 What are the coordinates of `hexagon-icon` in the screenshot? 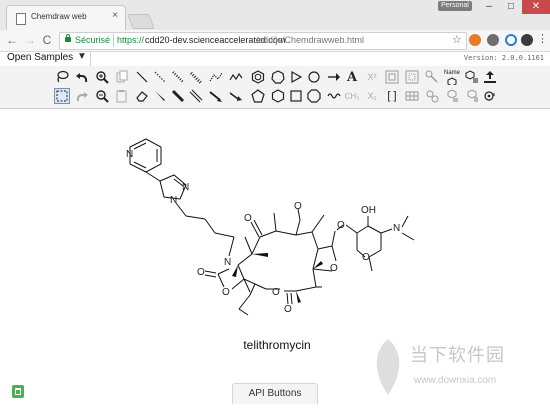 It's located at (278, 96).